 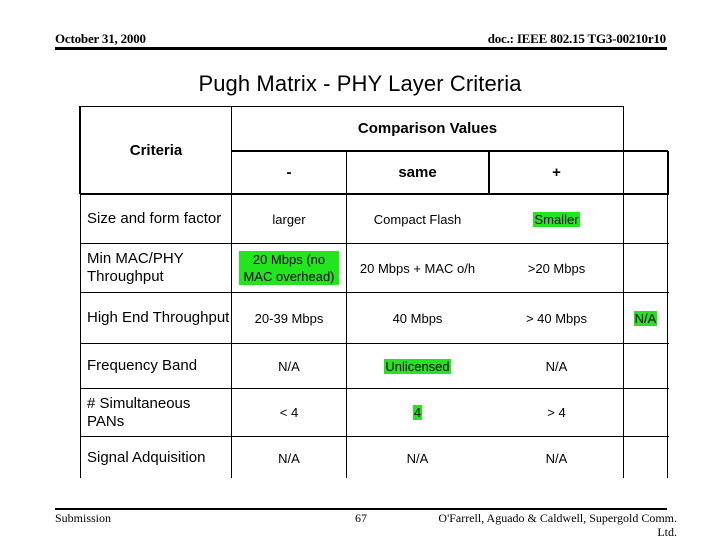 I want to click on comparison-values-header: Comparison Values, so click(x=427, y=128).